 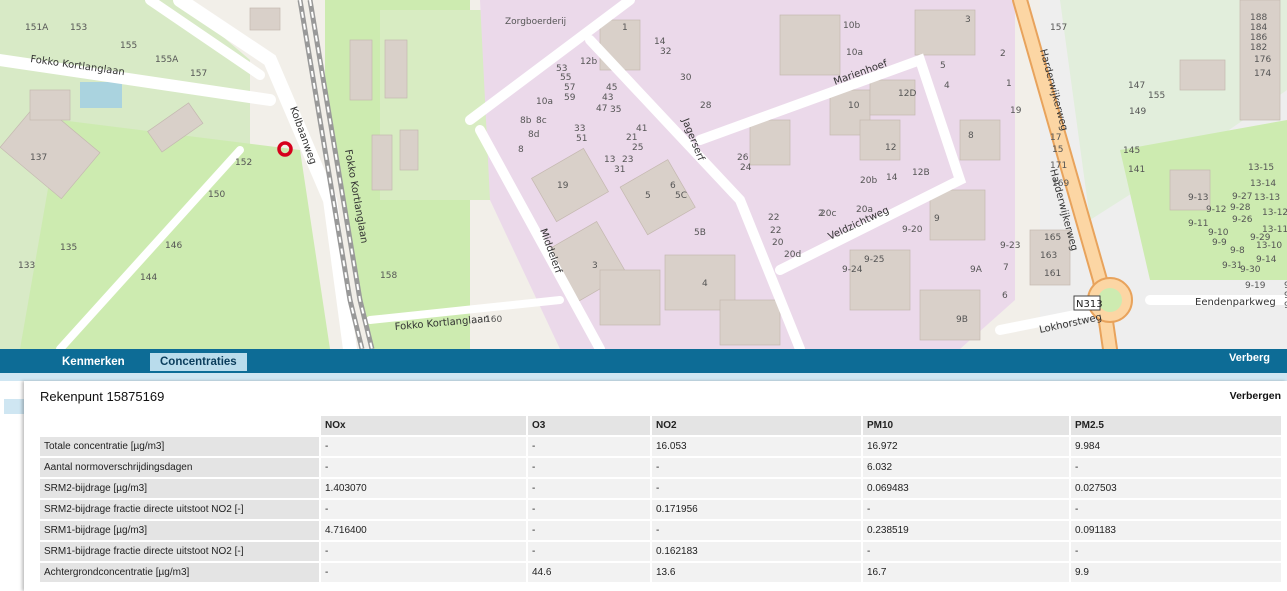 What do you see at coordinates (743, 158) in the screenshot?
I see `house-number-label: 26` at bounding box center [743, 158].